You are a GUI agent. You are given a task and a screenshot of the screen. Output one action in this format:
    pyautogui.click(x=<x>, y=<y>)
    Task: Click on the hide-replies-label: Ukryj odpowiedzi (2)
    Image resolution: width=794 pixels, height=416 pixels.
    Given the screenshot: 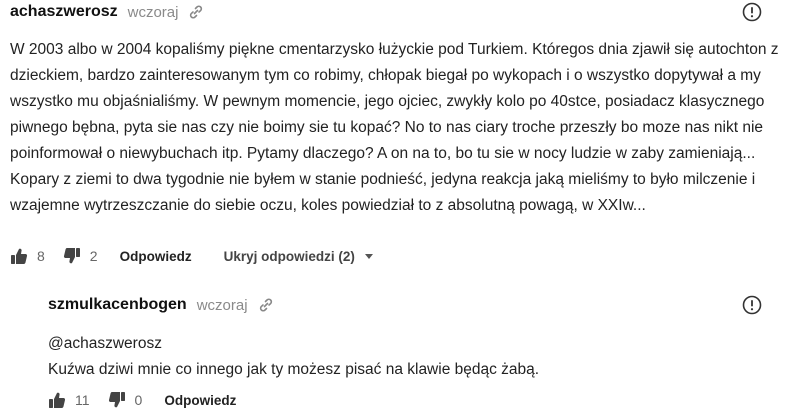 What is the action you would take?
    pyautogui.click(x=289, y=256)
    